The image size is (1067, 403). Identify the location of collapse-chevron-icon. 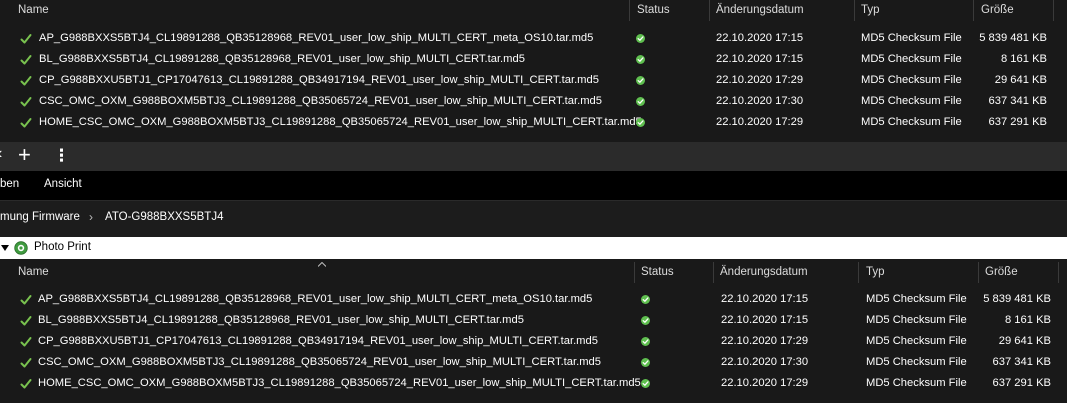
(5, 249).